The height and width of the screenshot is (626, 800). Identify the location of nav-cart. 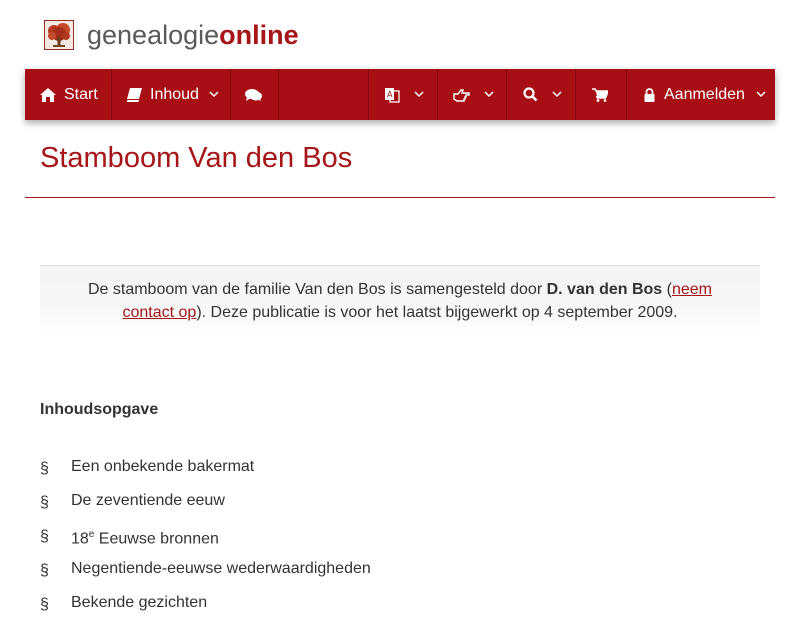
(600, 94).